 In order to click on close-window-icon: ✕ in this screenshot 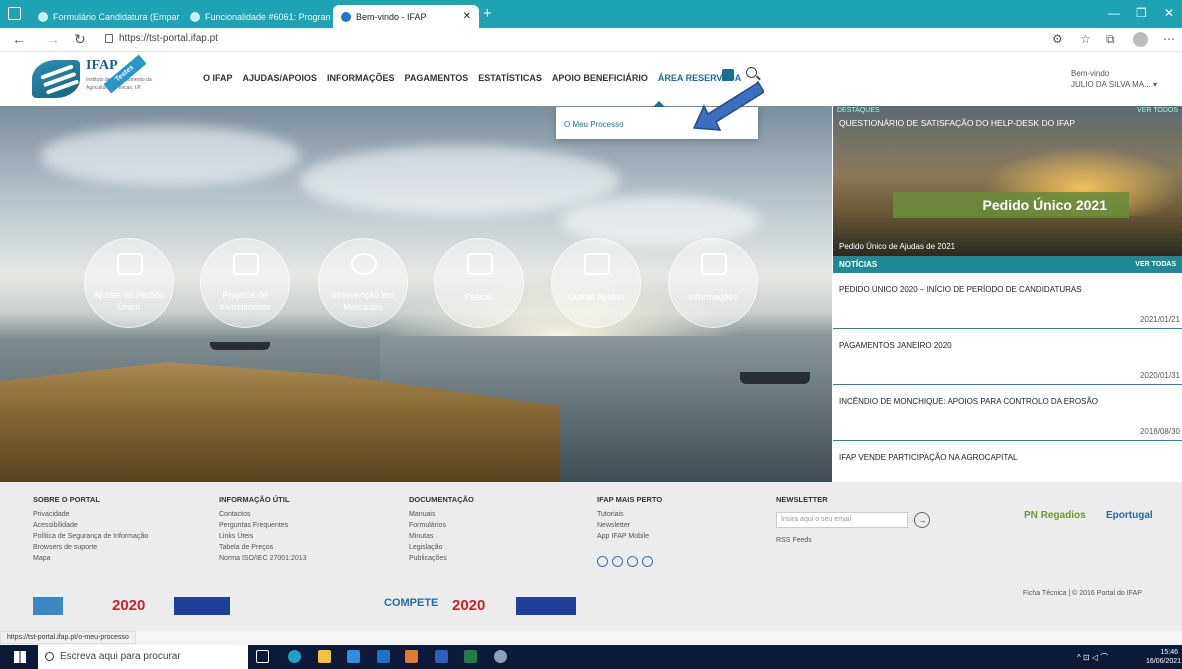, I will do `click(1169, 13)`.